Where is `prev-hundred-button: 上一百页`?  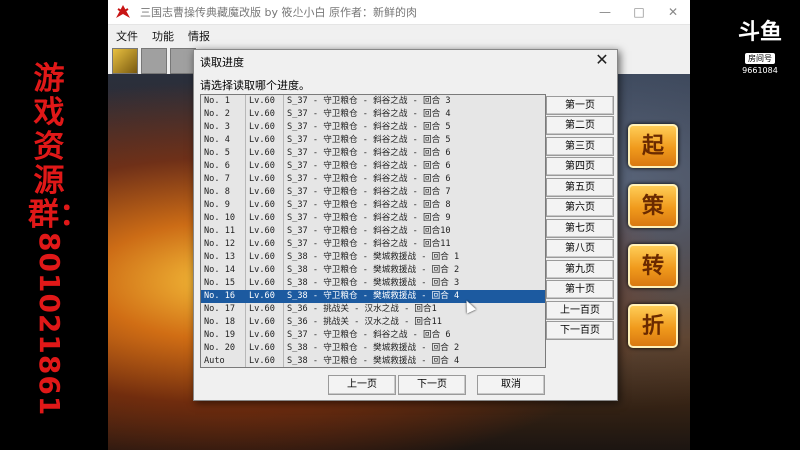 prev-hundred-button: 上一百页 is located at coordinates (580, 310).